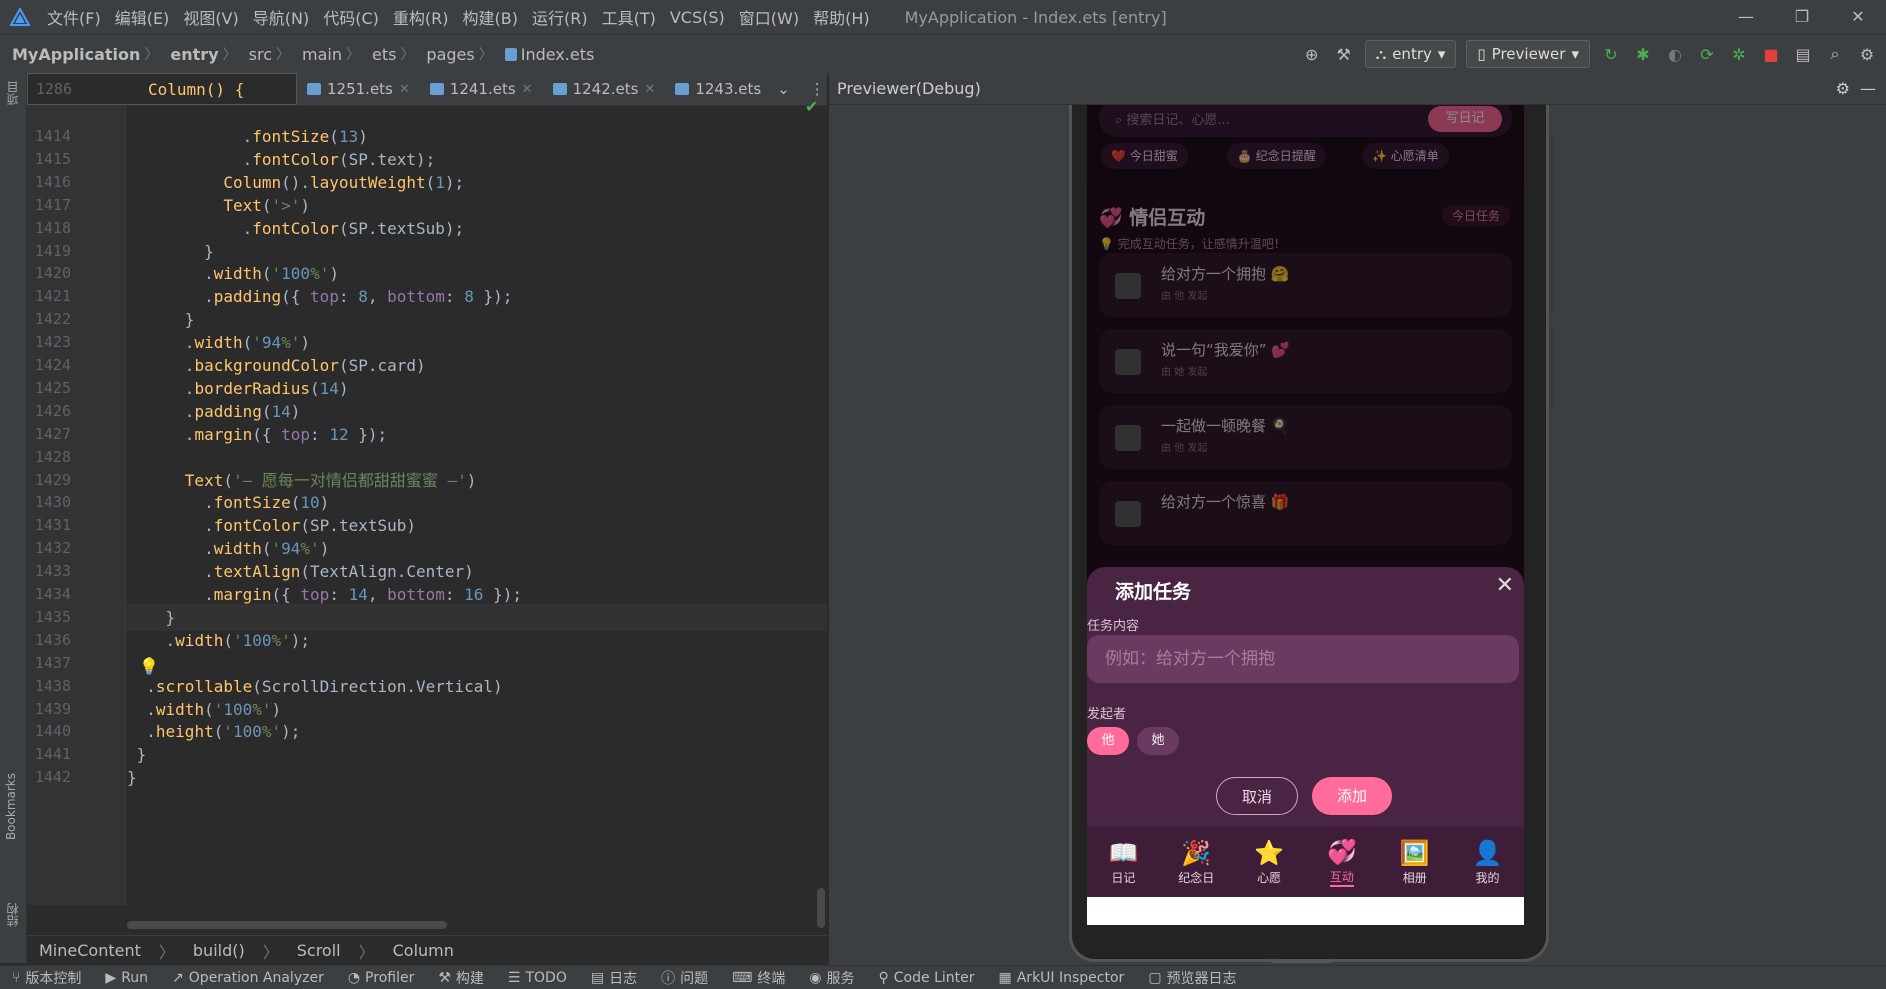 Image resolution: width=1886 pixels, height=989 pixels. What do you see at coordinates (1739, 54) in the screenshot?
I see `debug-attach-icon: ✲` at bounding box center [1739, 54].